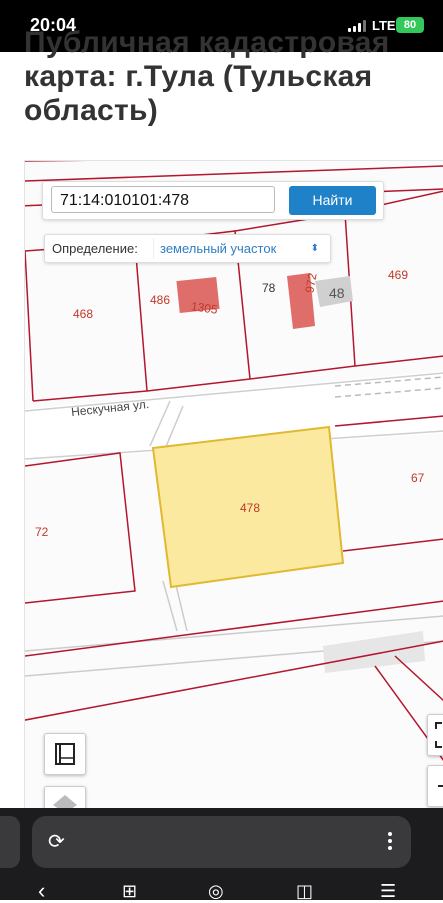 Image resolution: width=443 pixels, height=903 pixels. Describe the element at coordinates (337, 293) in the screenshot. I see `parcel-label: 48` at that location.